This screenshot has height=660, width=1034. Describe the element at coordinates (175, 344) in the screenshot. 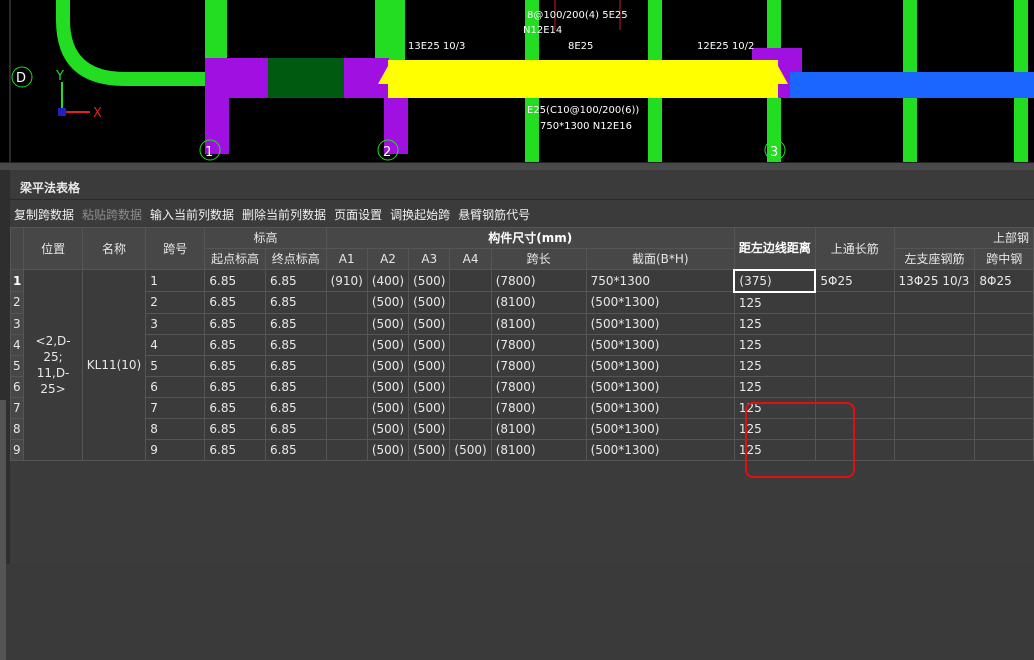

I see `span-no-cell: 4` at that location.